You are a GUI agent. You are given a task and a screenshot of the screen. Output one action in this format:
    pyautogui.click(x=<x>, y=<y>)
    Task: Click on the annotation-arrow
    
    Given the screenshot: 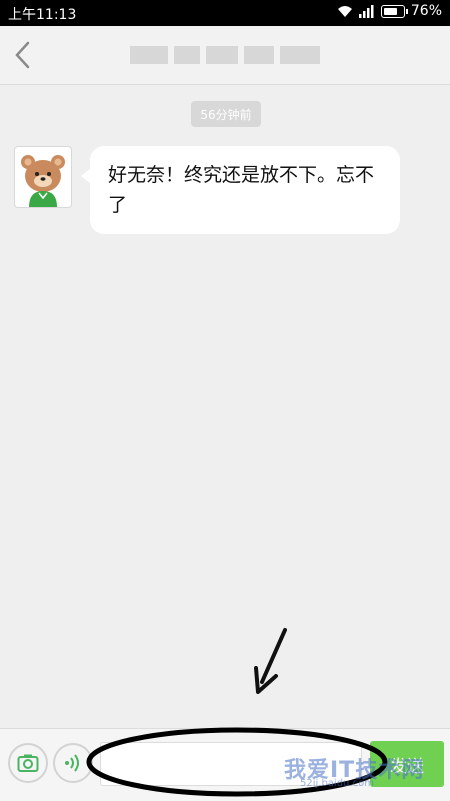 What is the action you would take?
    pyautogui.click(x=273, y=656)
    